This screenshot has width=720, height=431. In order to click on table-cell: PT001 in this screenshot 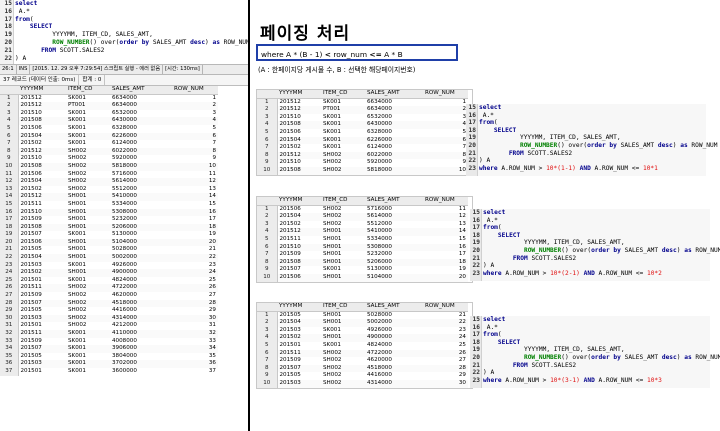, I will do `click(88, 106)`.